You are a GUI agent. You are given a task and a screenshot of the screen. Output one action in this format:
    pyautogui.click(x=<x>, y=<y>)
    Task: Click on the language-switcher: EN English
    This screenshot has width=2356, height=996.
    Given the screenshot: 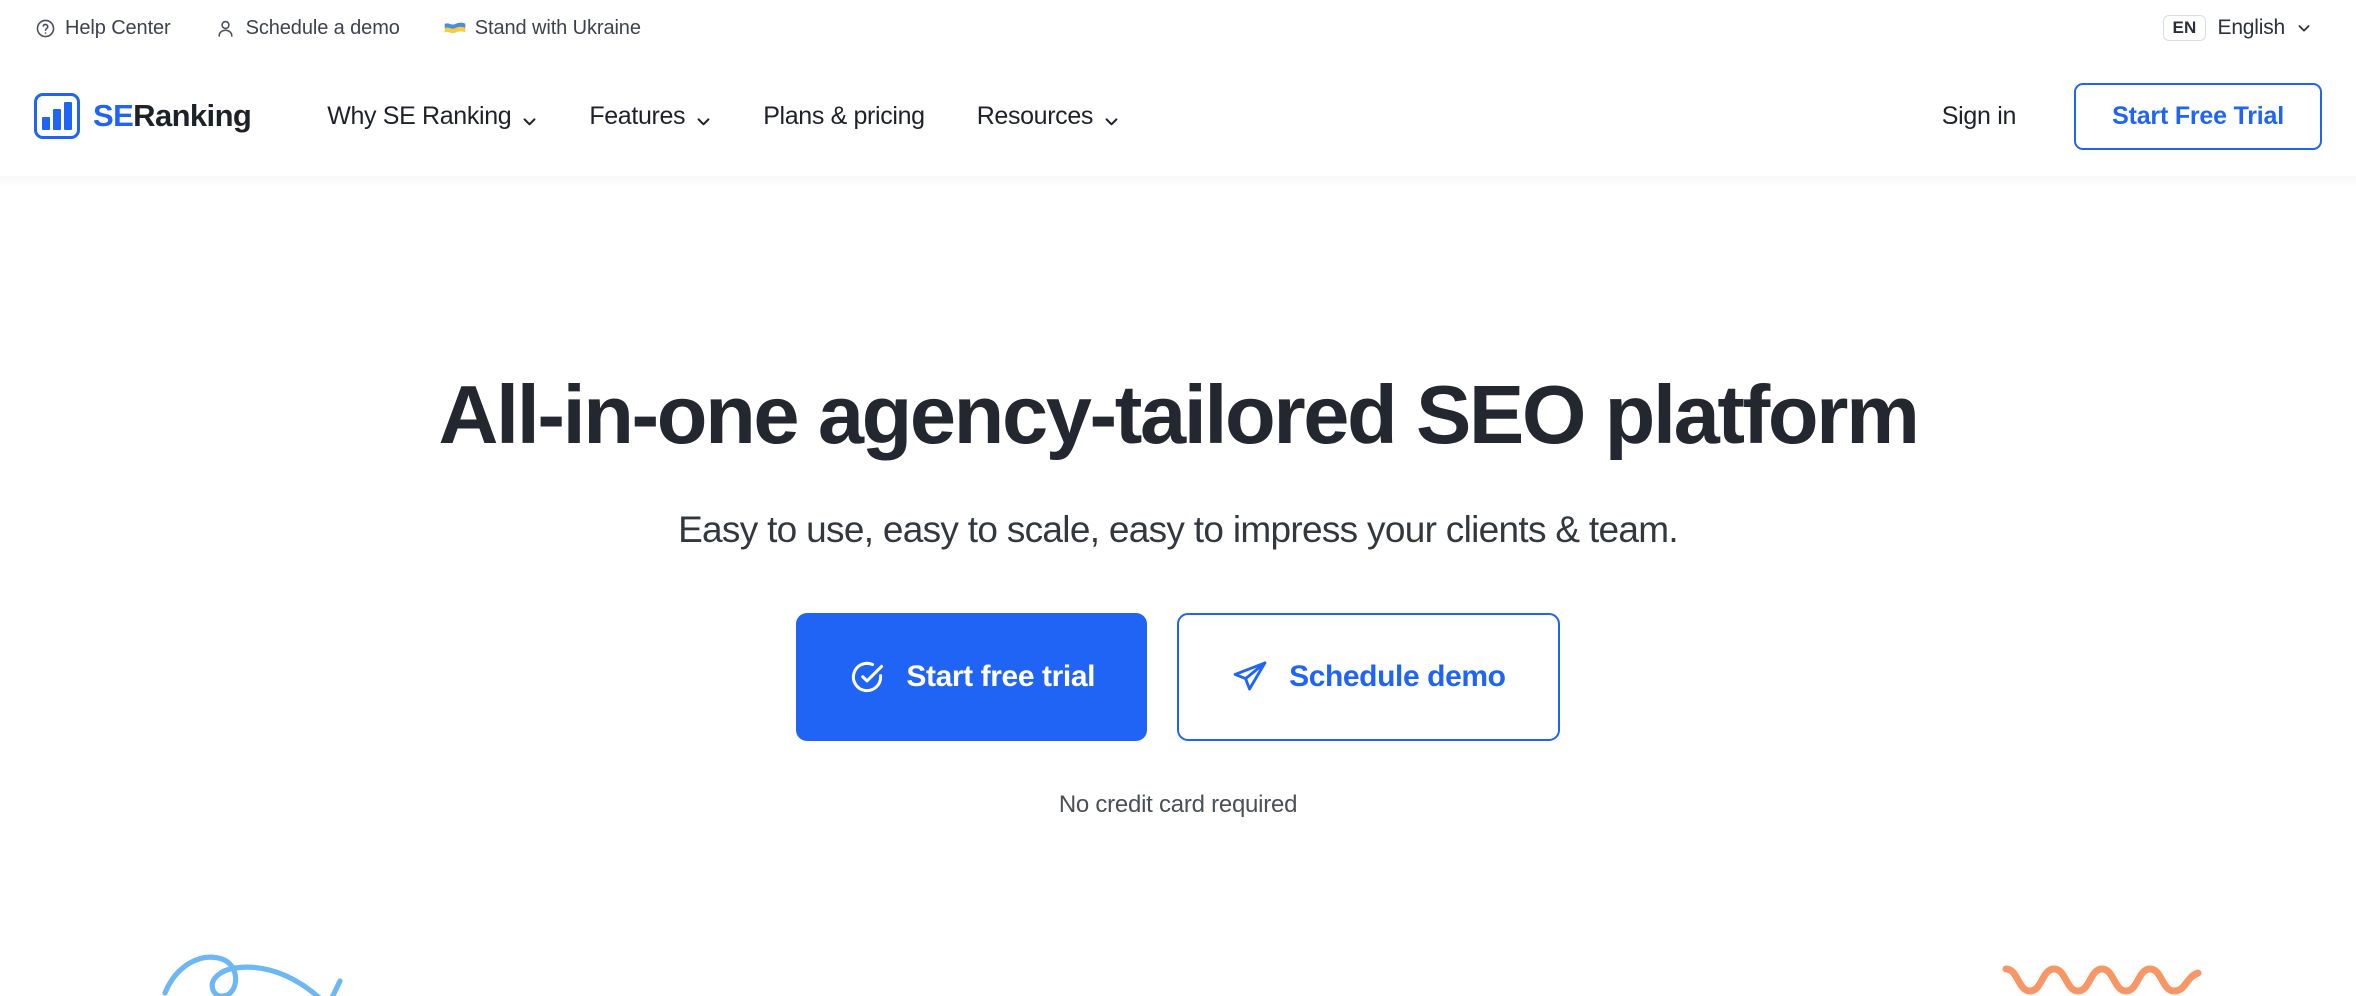 What is the action you would take?
    pyautogui.click(x=2242, y=28)
    